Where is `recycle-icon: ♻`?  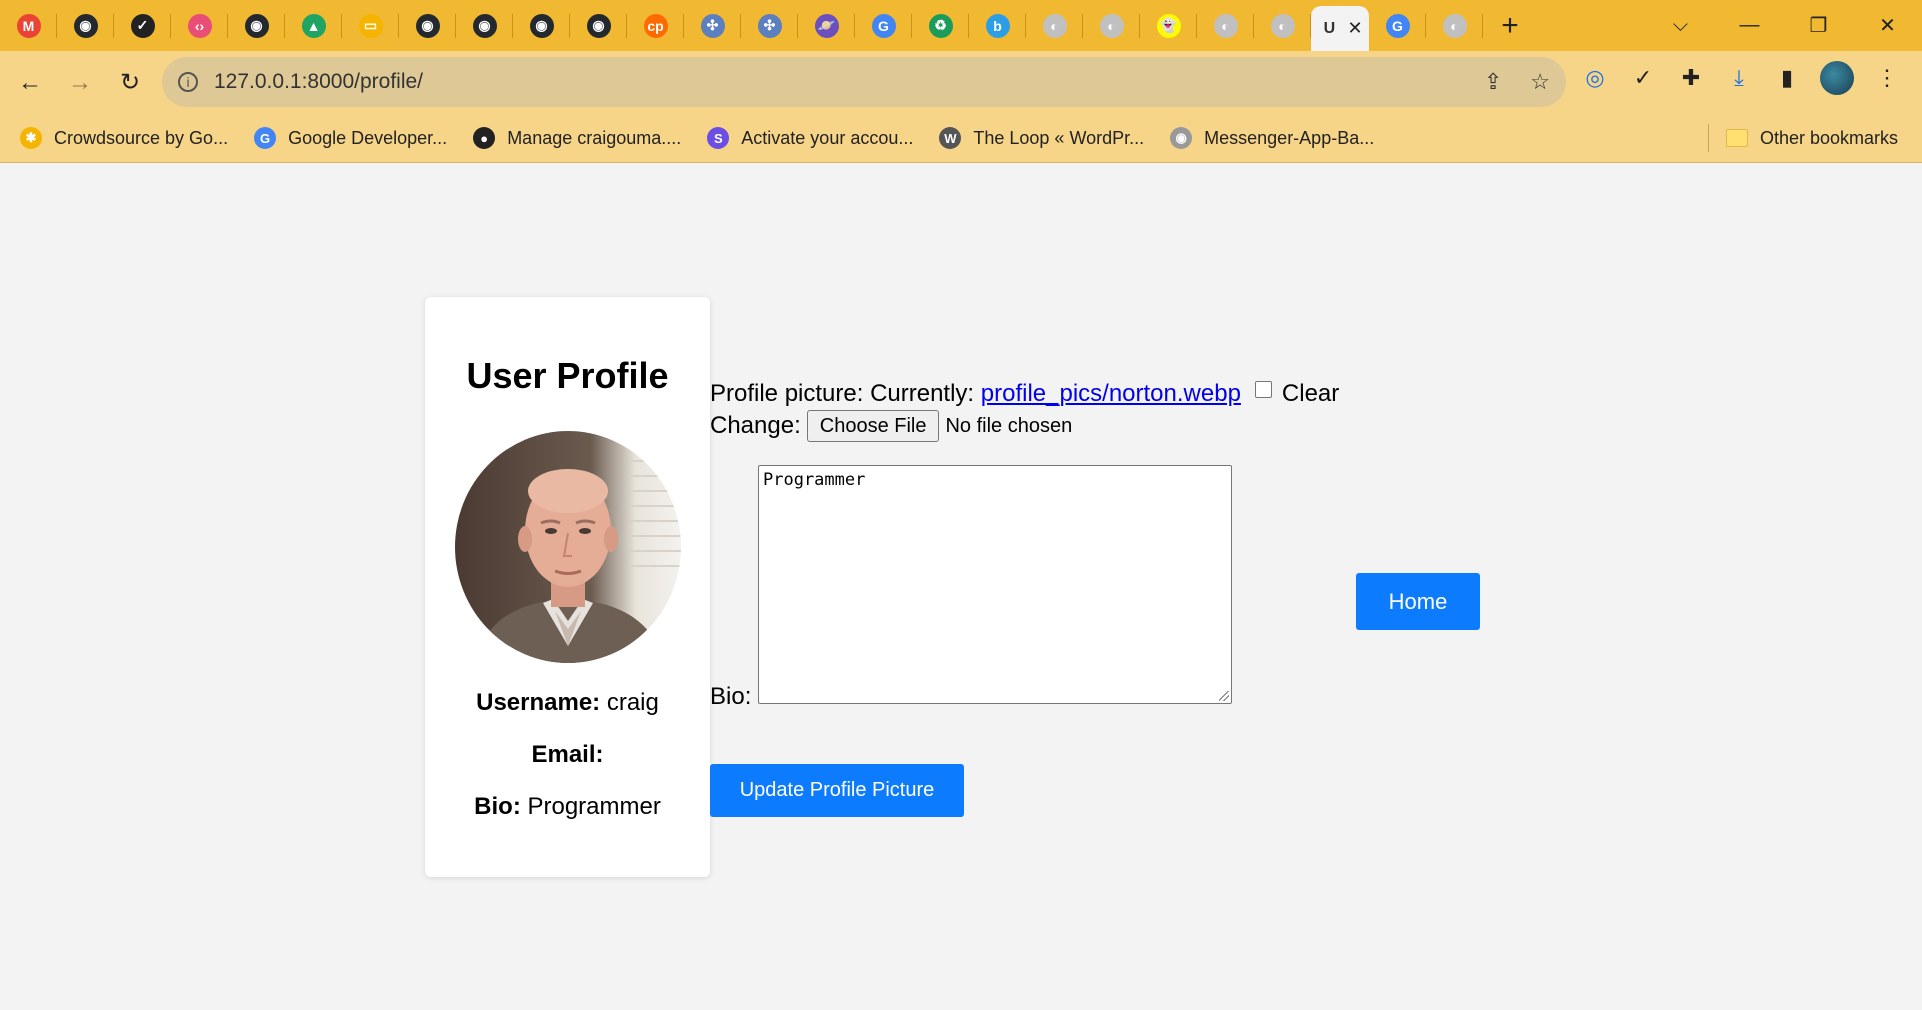
recycle-icon: ♻ is located at coordinates (940, 25).